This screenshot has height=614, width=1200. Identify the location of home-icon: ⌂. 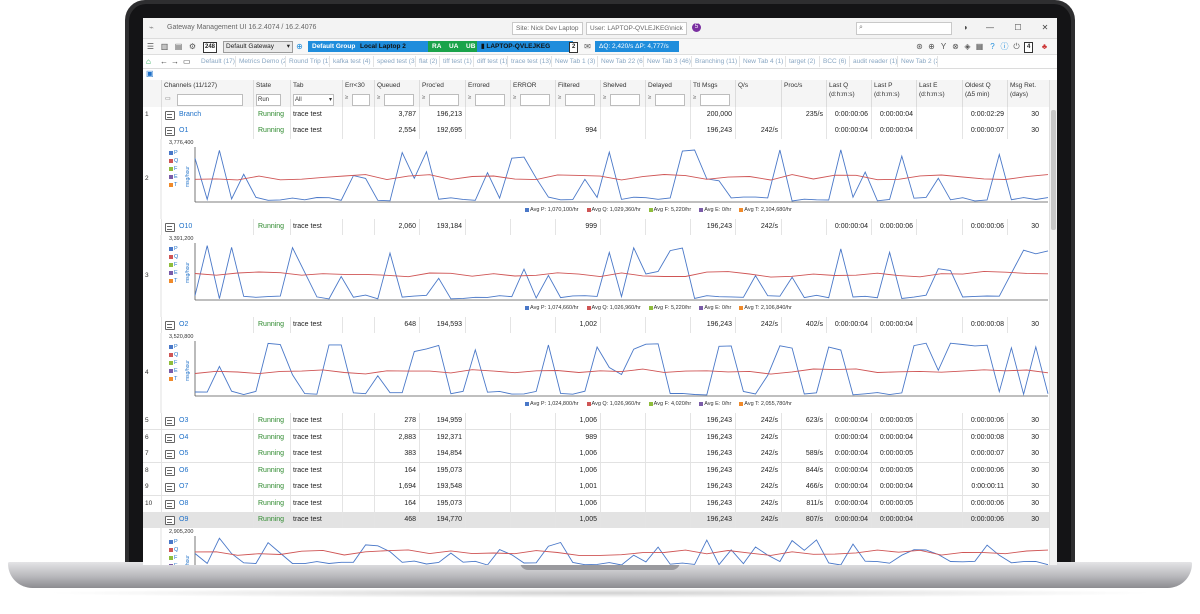
(148, 61).